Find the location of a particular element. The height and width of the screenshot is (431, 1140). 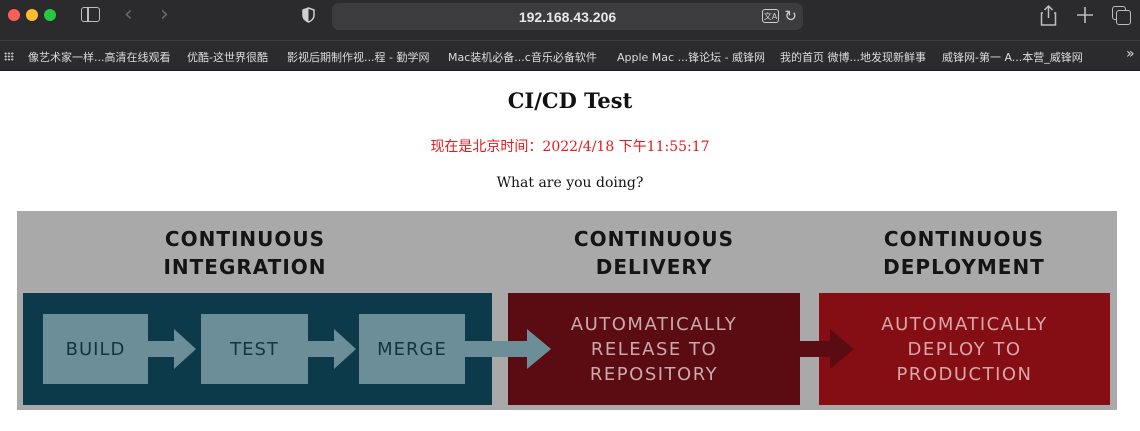

back-icon: ‹ is located at coordinates (128, 15).